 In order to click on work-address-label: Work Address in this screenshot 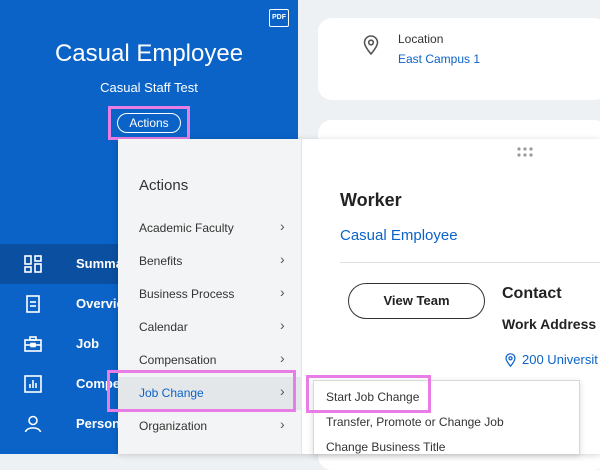, I will do `click(549, 324)`.